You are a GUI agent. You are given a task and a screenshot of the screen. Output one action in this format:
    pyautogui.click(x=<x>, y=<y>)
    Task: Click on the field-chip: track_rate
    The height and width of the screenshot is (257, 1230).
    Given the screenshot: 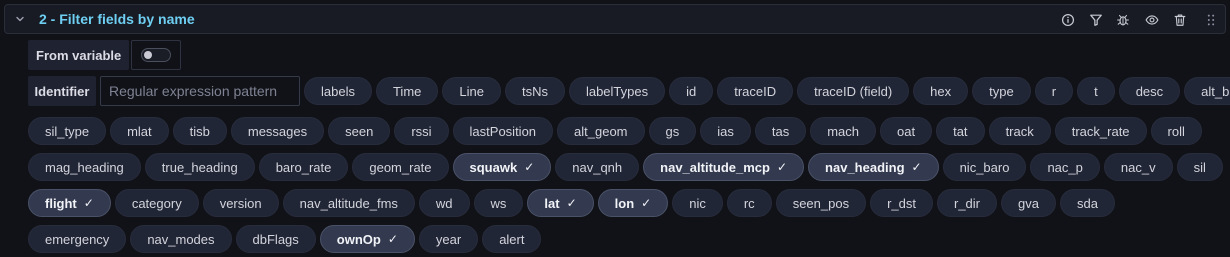 What is the action you would take?
    pyautogui.click(x=1100, y=131)
    